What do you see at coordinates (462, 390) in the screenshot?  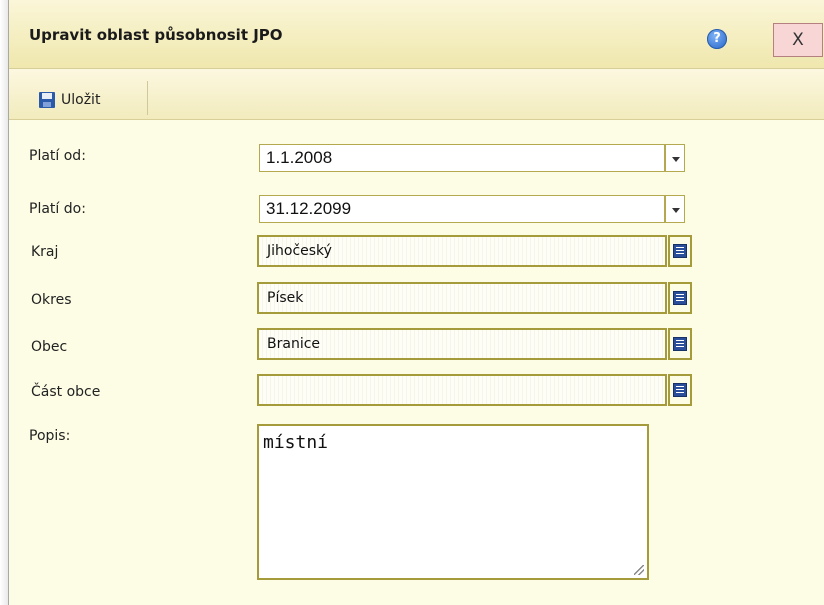 I see `cast-obce-field` at bounding box center [462, 390].